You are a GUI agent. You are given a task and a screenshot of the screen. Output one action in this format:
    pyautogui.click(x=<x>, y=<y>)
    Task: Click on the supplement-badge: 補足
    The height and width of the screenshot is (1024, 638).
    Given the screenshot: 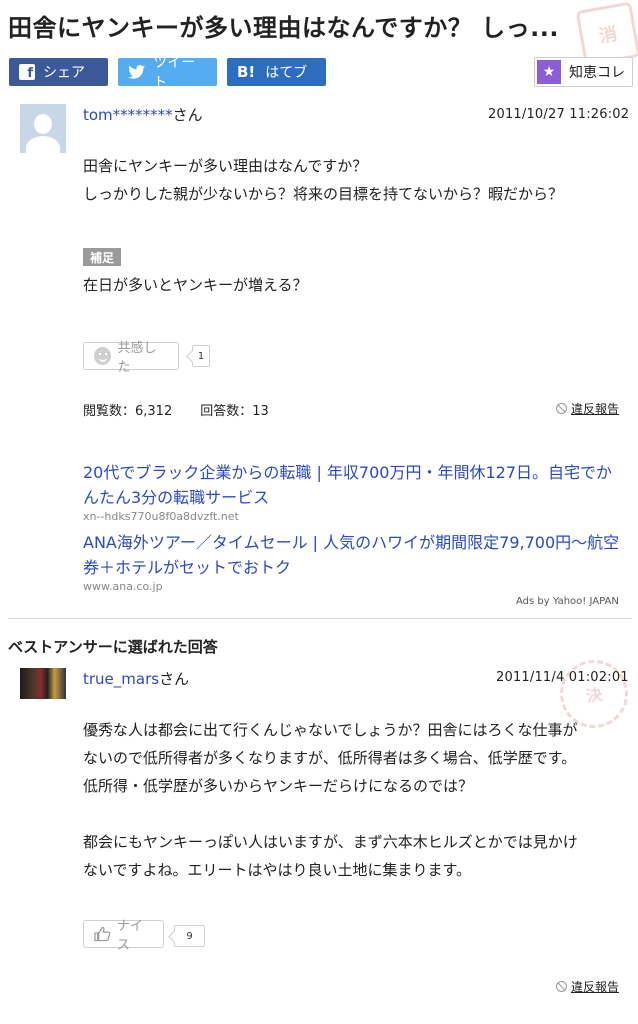 What is the action you would take?
    pyautogui.click(x=102, y=257)
    